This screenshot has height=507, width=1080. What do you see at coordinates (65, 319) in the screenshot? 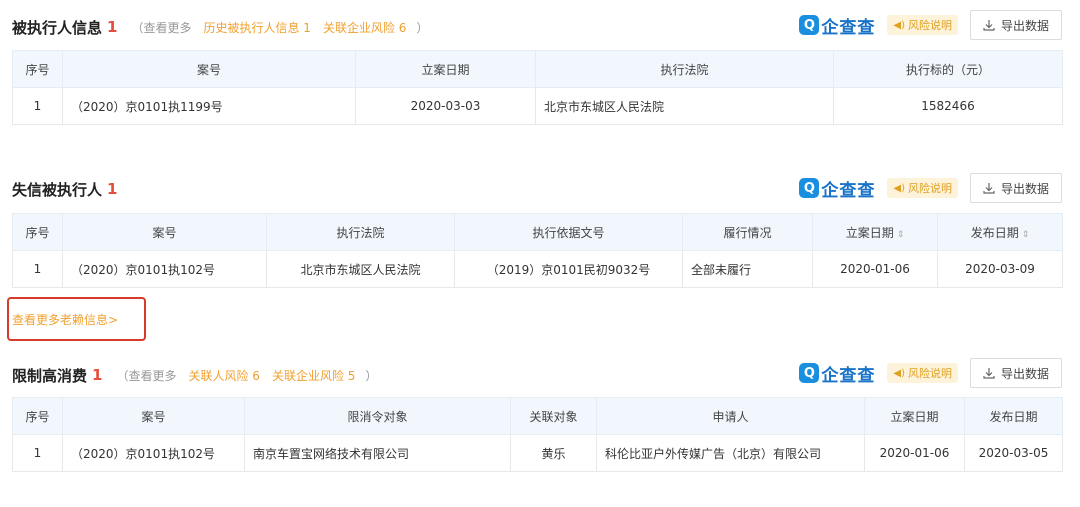
I see `view-more-defaulter-link: 查看更多老赖信息>` at bounding box center [65, 319].